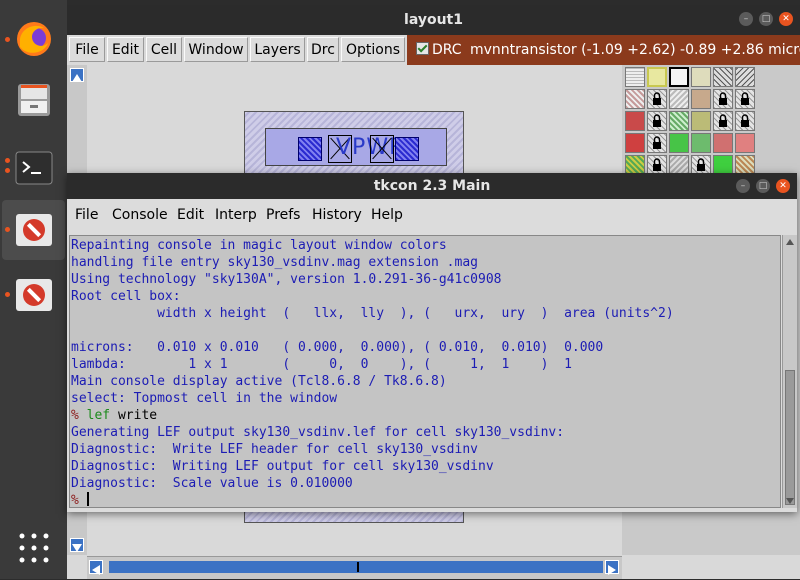 The height and width of the screenshot is (580, 800). I want to click on dock-files, so click(33, 100).